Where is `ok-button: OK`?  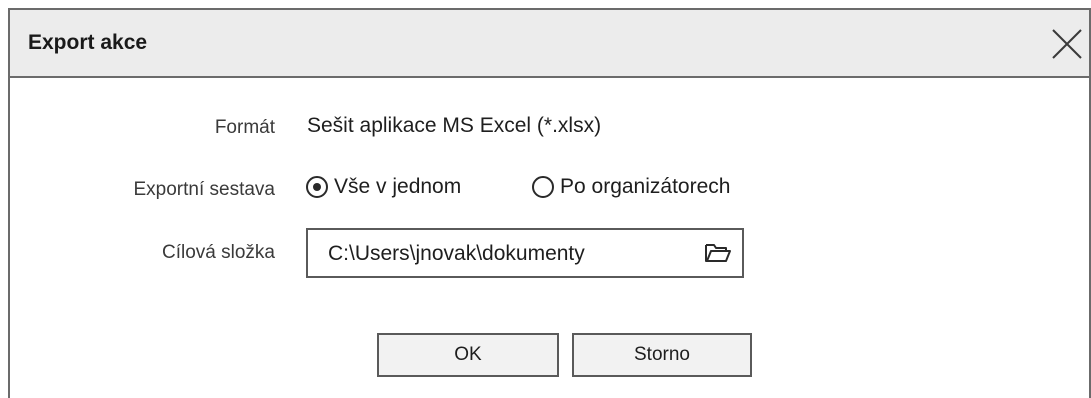
ok-button: OK is located at coordinates (468, 355).